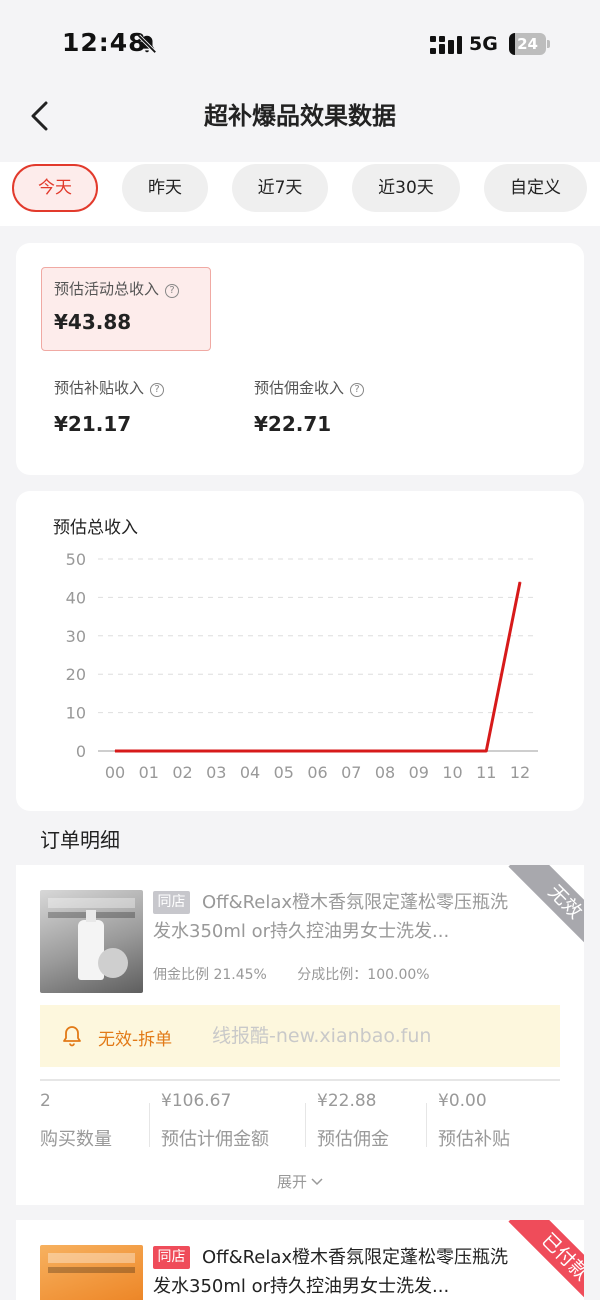 The height and width of the screenshot is (1300, 600). Describe the element at coordinates (322, 1036) in the screenshot. I see `watermark-text: 线报酷-new.xianbao.fun` at that location.